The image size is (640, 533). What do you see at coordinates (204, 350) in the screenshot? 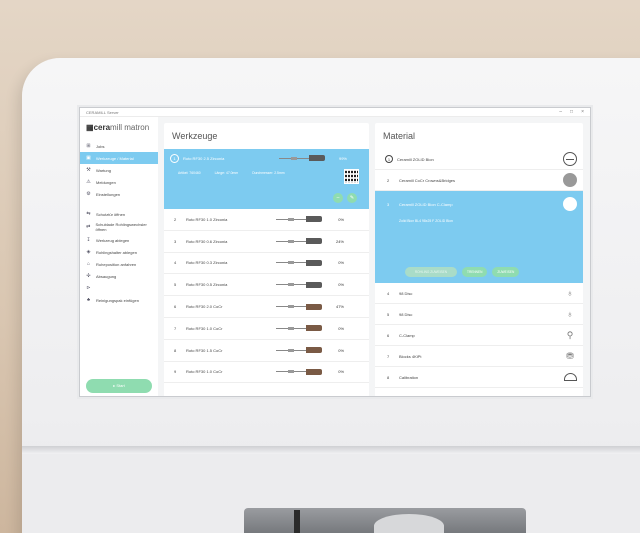
I see `tool-name: Roto RF30 1.5 CoCr` at bounding box center [204, 350].